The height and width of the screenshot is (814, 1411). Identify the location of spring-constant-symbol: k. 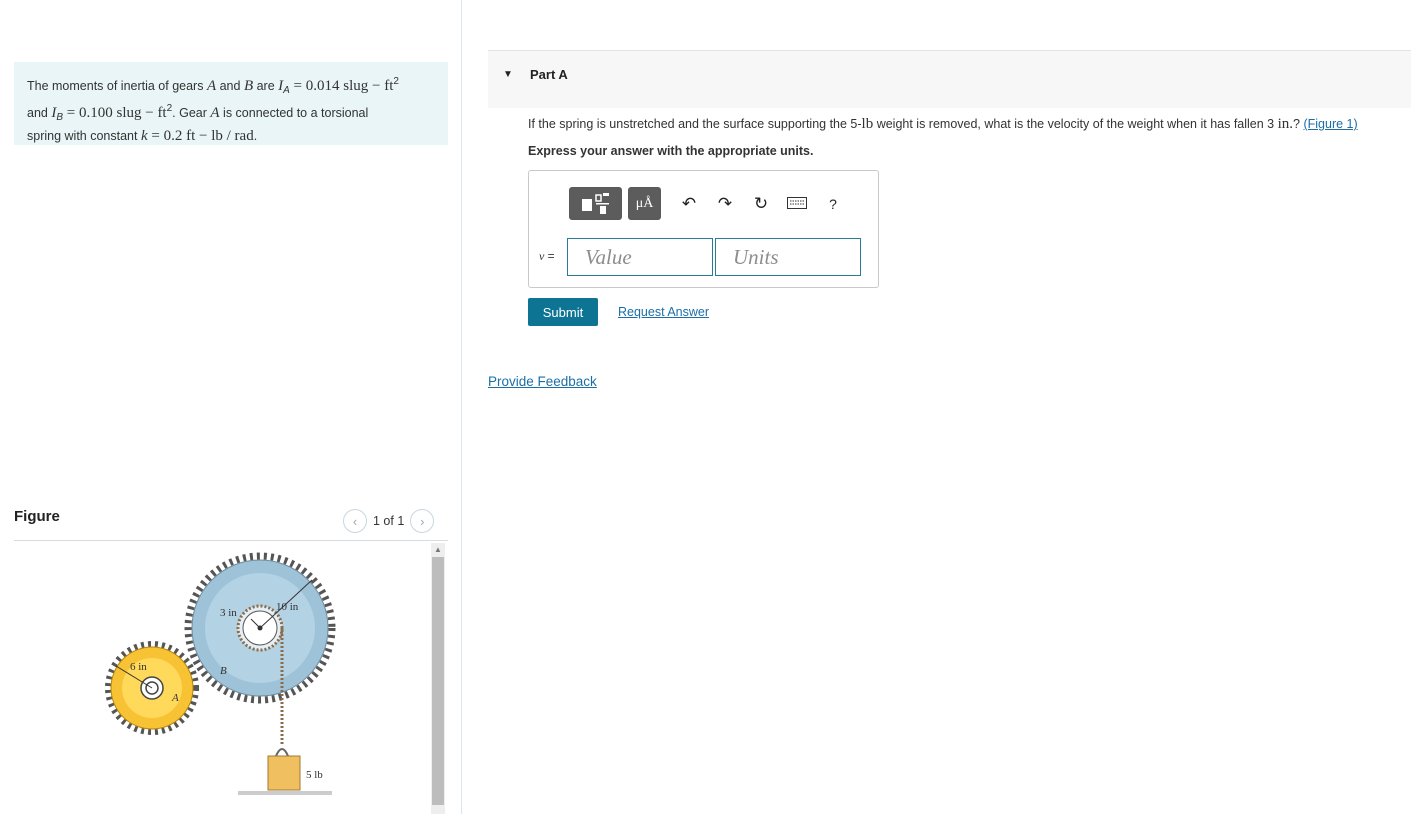
(144, 136).